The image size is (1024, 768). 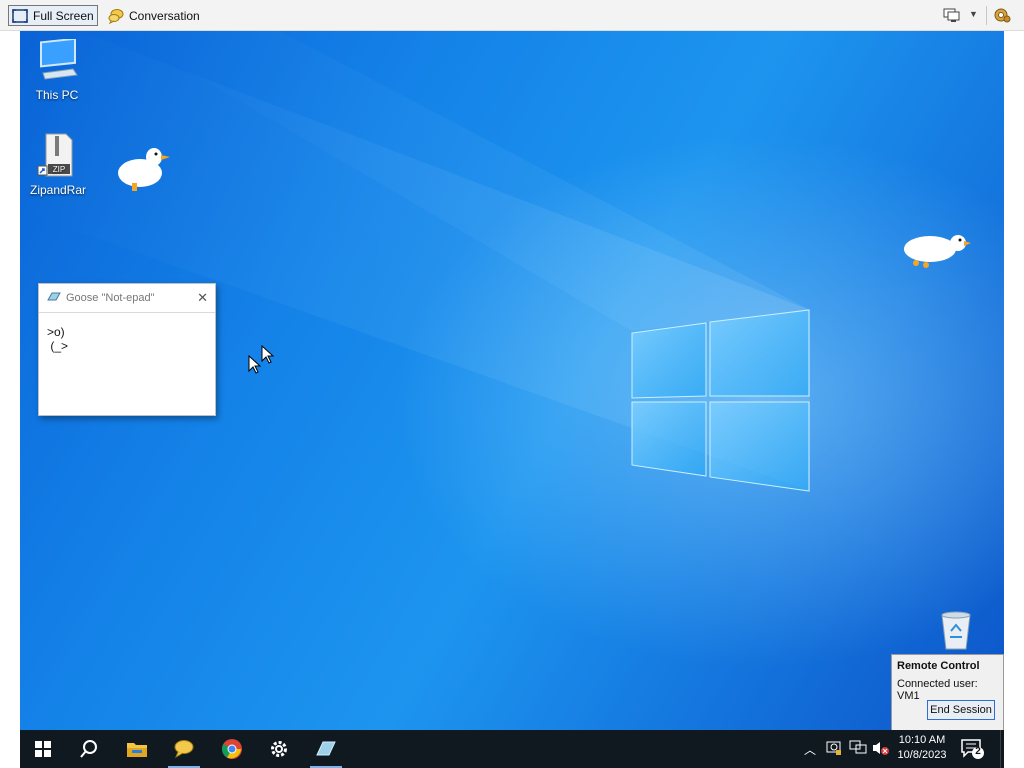 What do you see at coordinates (956, 633) in the screenshot?
I see `recycle-bin-icon` at bounding box center [956, 633].